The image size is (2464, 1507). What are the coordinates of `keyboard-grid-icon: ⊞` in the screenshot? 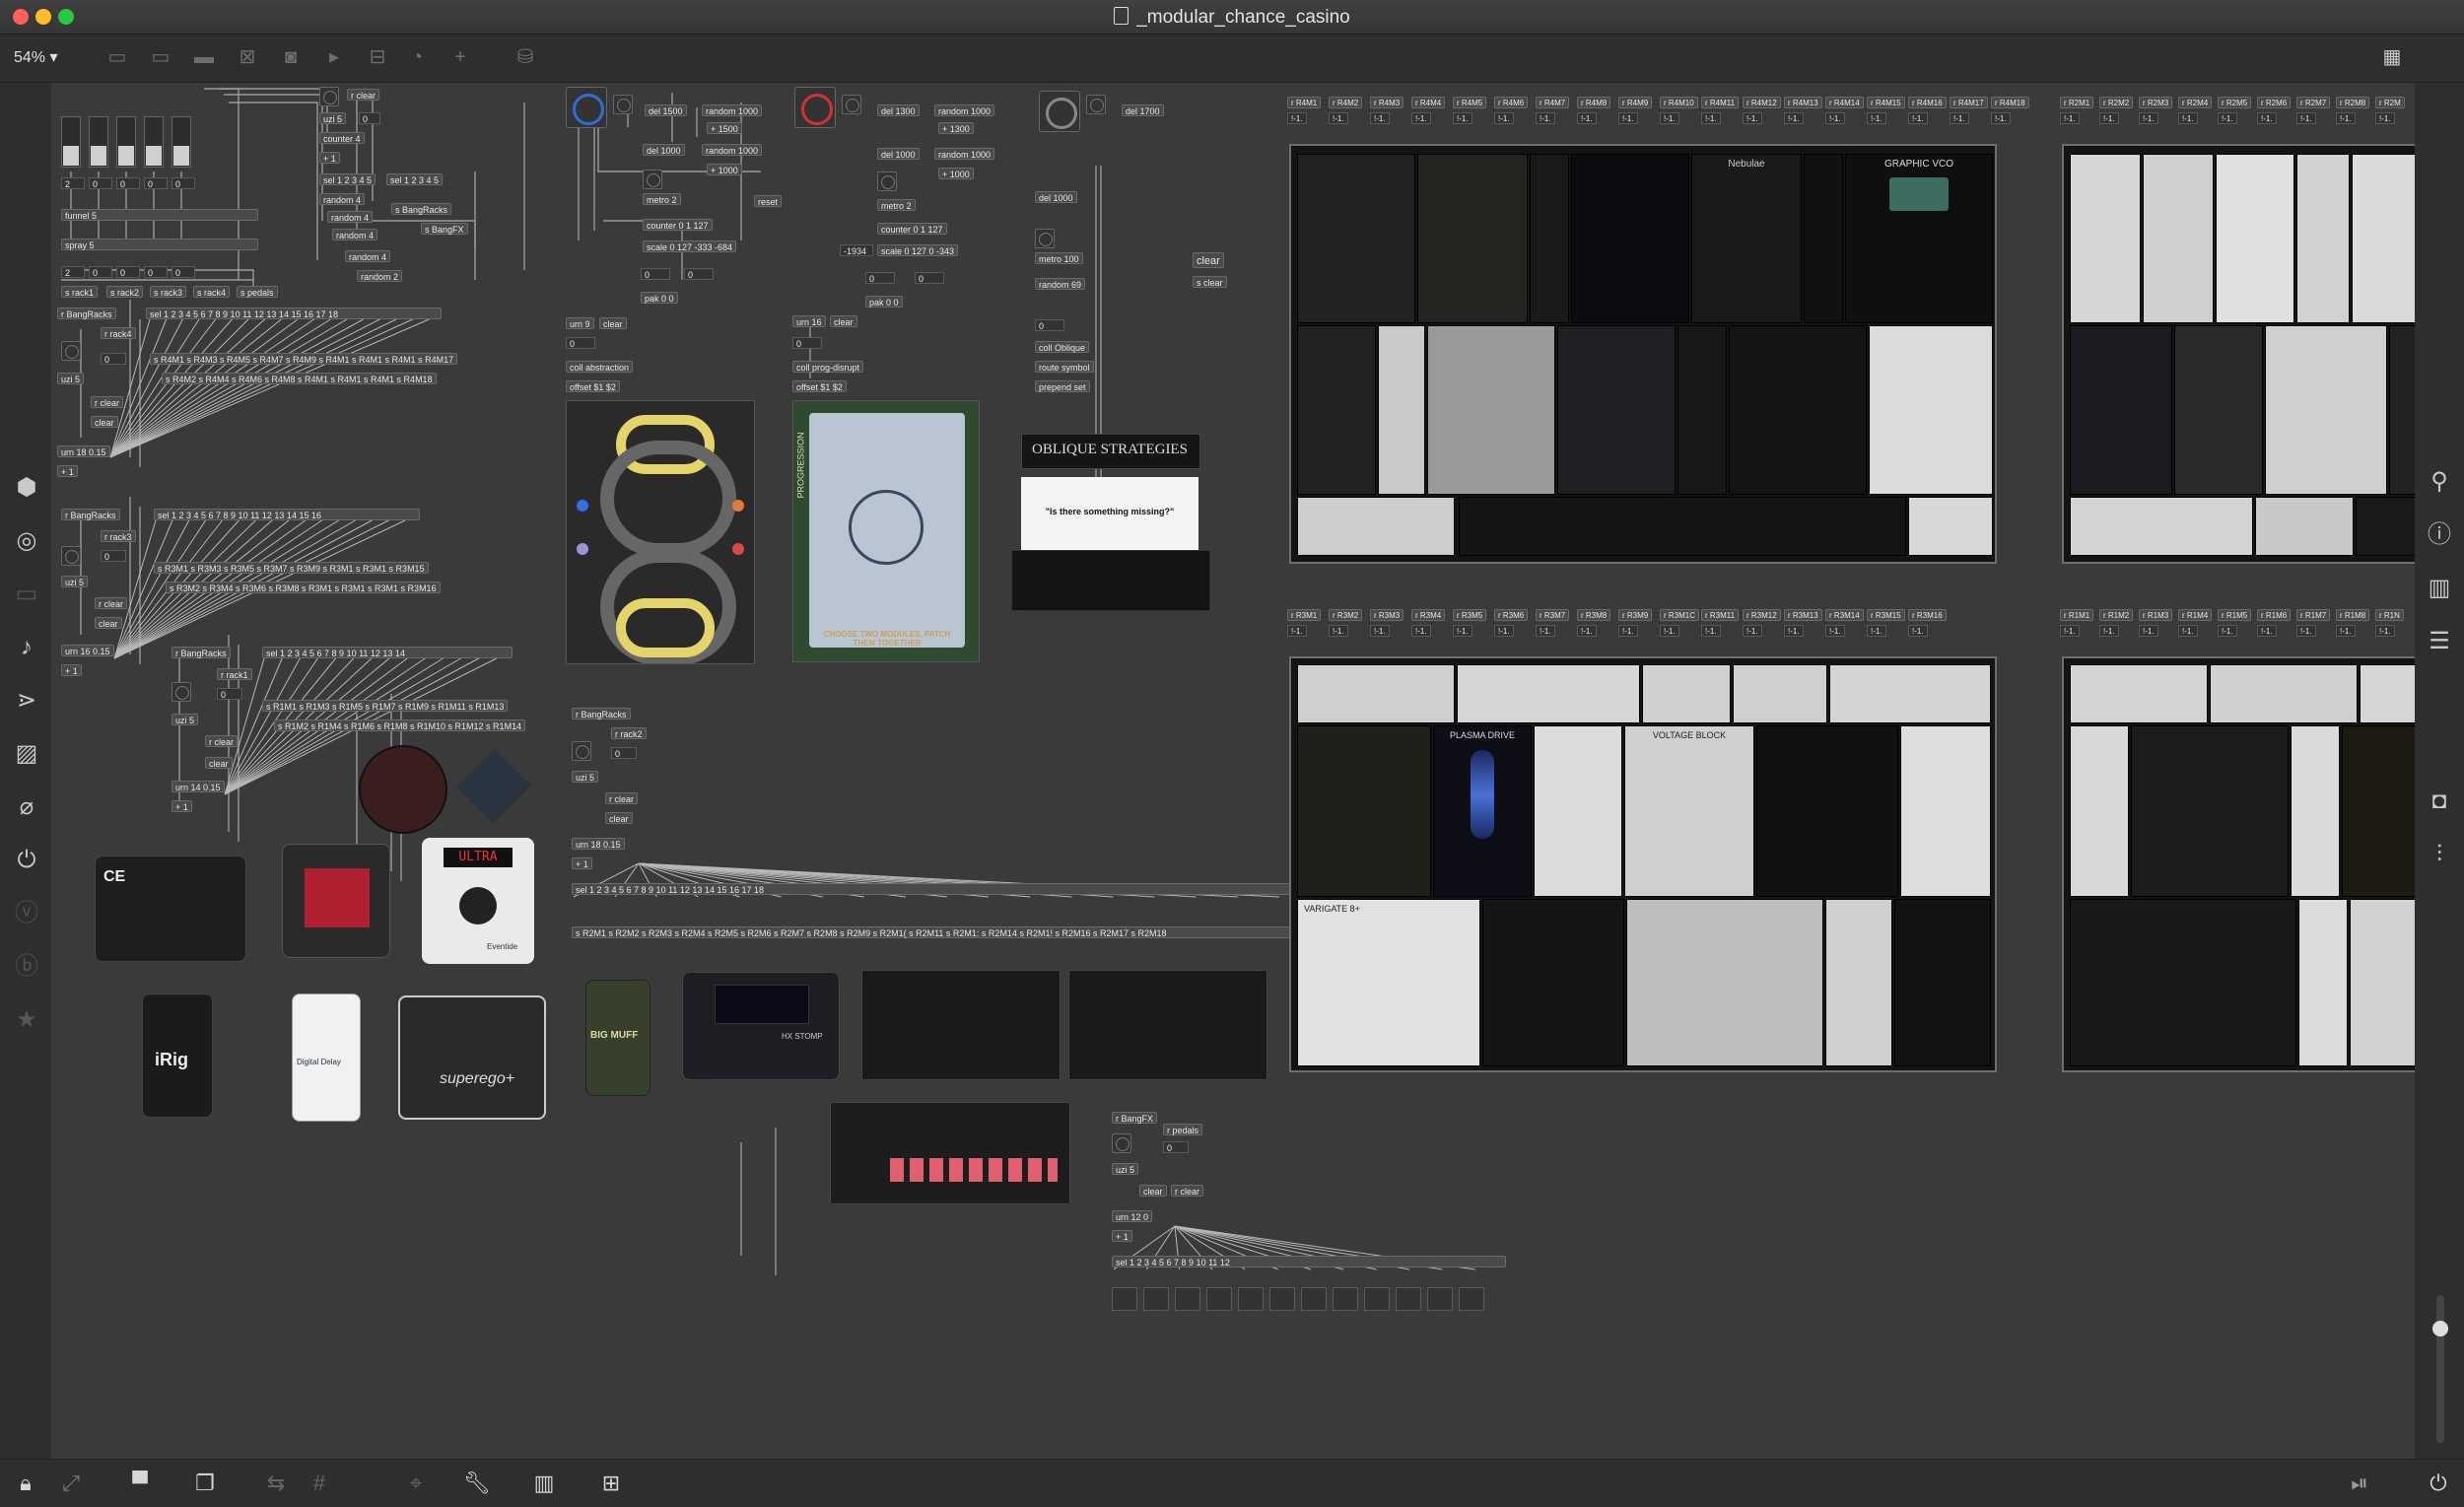 It's located at (611, 1483).